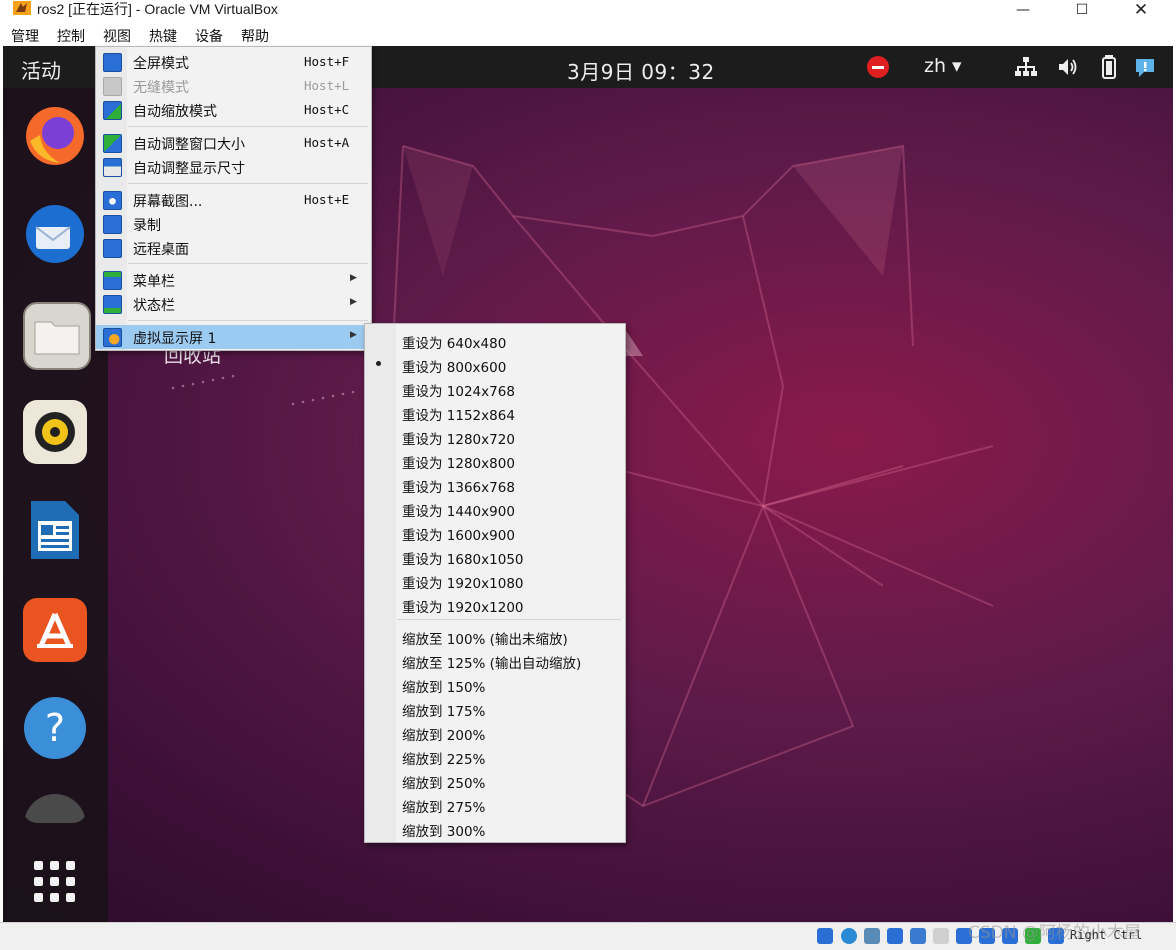 The image size is (1176, 950). I want to click on menu-item-screenshot: 屏幕截图... Host+E, so click(233, 200).